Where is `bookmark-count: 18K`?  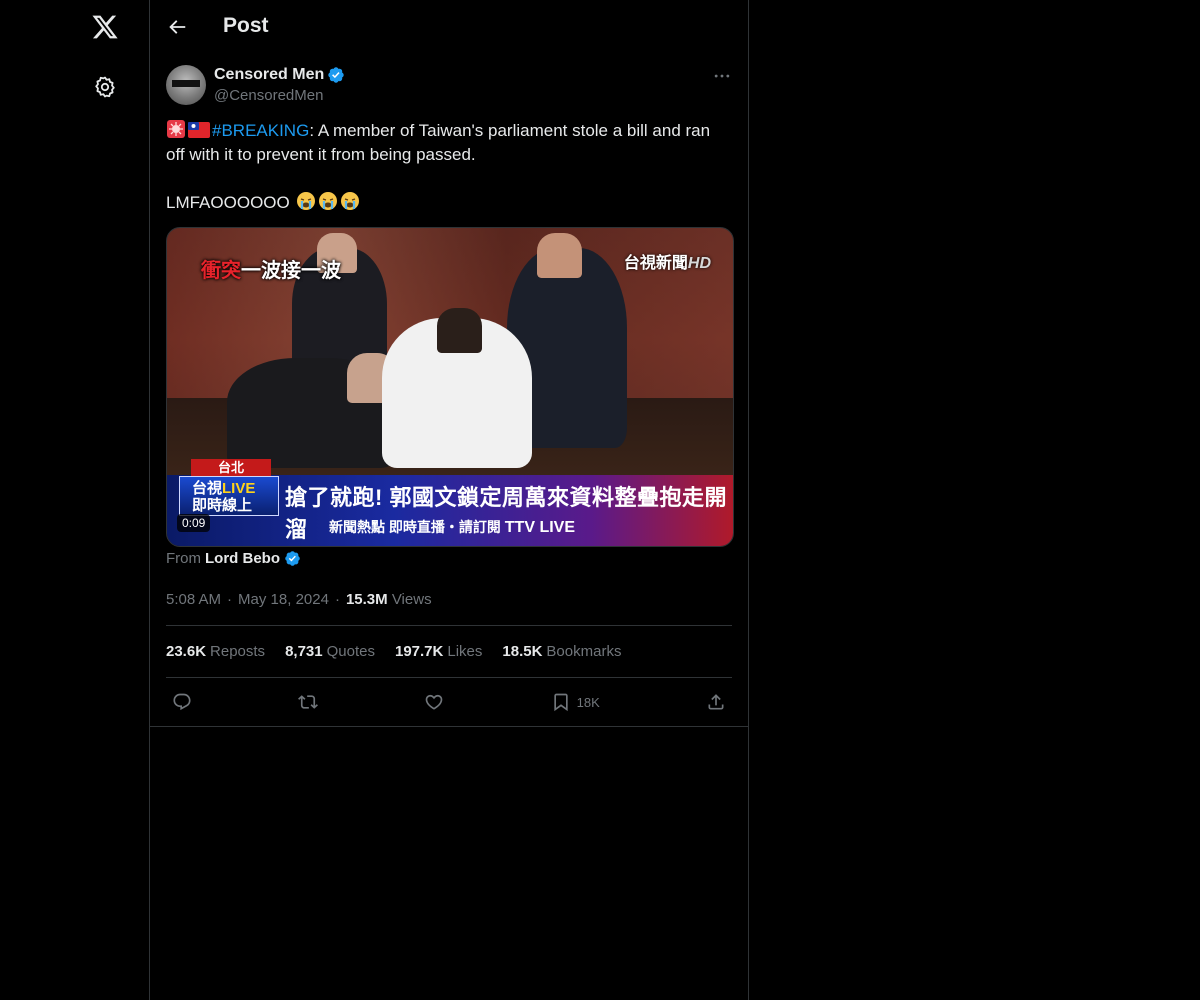 bookmark-count: 18K is located at coordinates (588, 702).